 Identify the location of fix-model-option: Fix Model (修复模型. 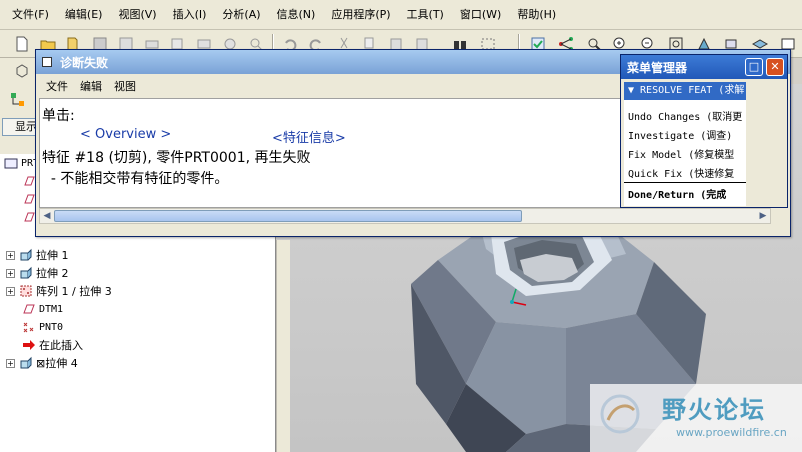
(681, 153).